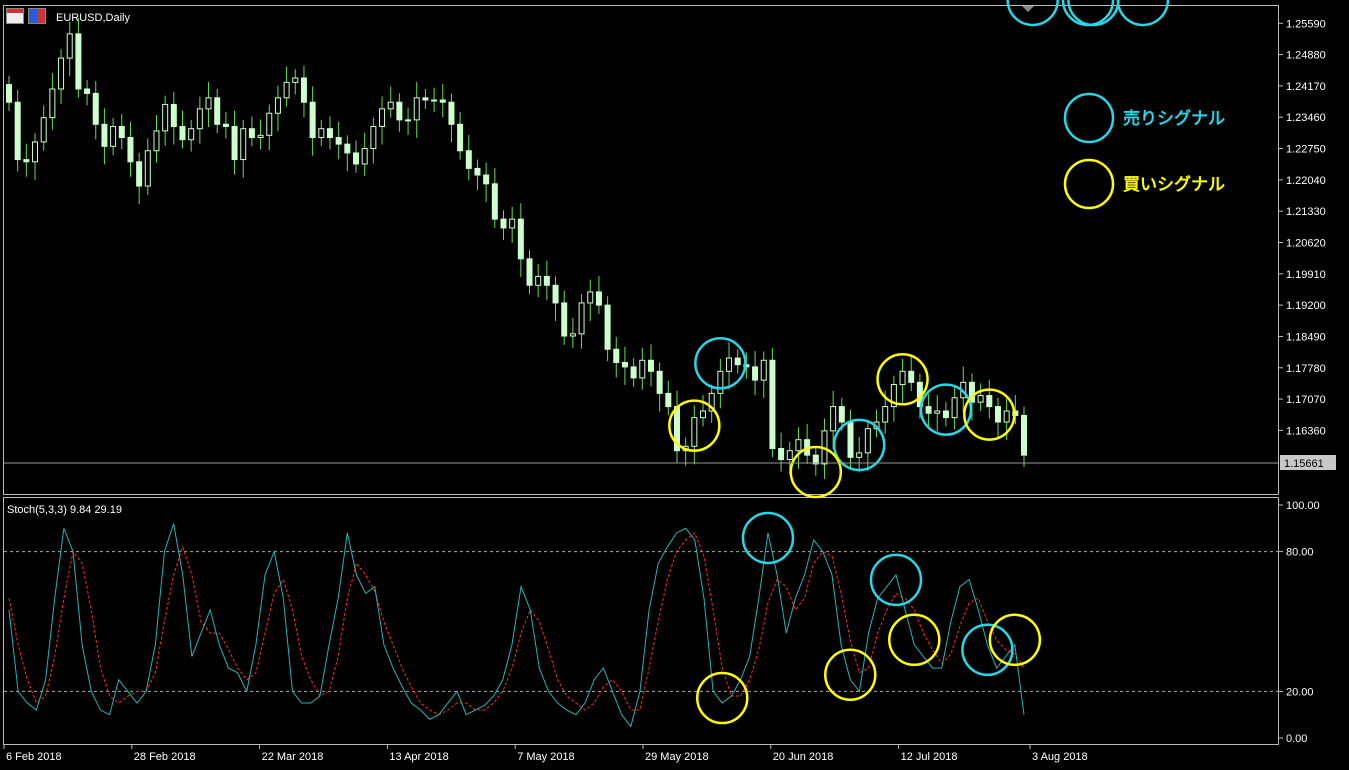 The width and height of the screenshot is (1349, 770). Describe the element at coordinates (1300, 553) in the screenshot. I see `stoch-tick-label: 80.00` at that location.